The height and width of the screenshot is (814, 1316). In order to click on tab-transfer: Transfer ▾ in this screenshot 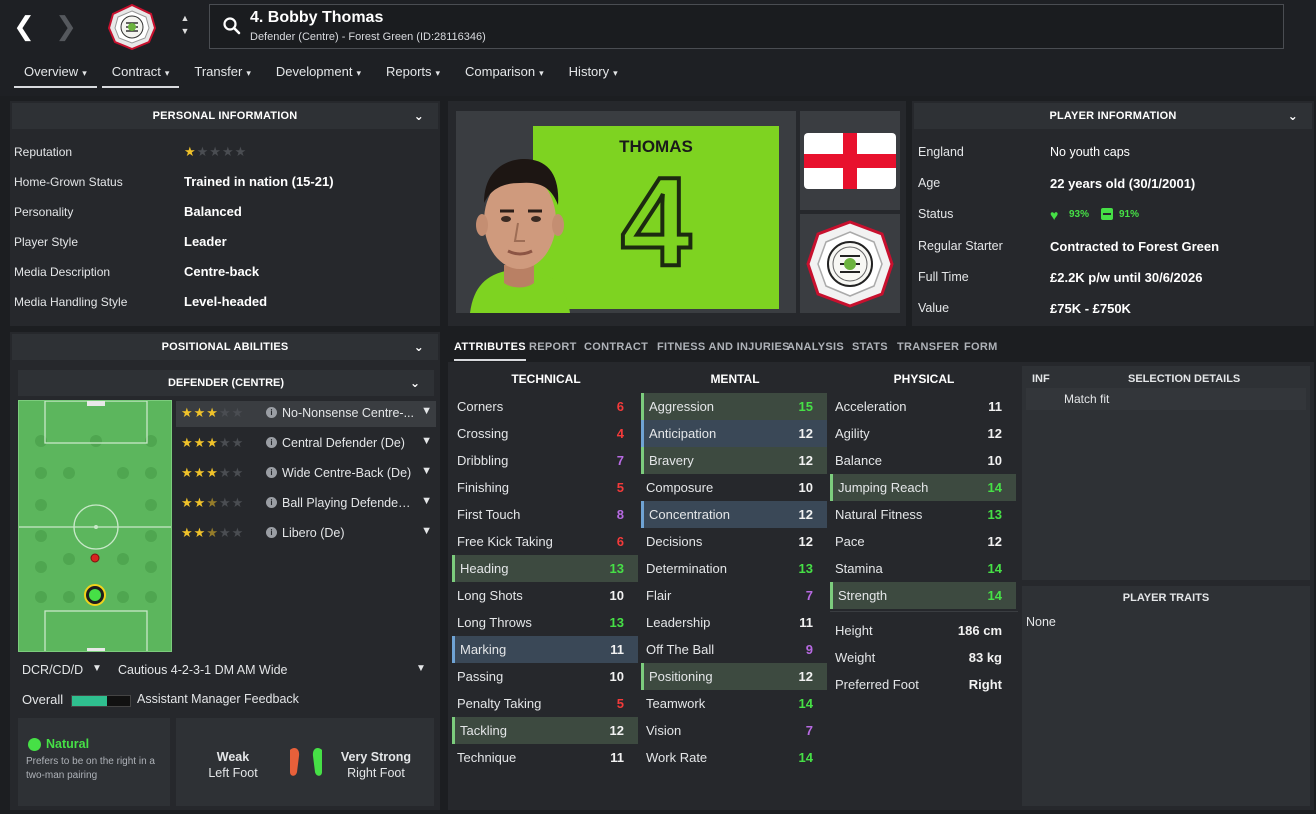, I will do `click(222, 72)`.